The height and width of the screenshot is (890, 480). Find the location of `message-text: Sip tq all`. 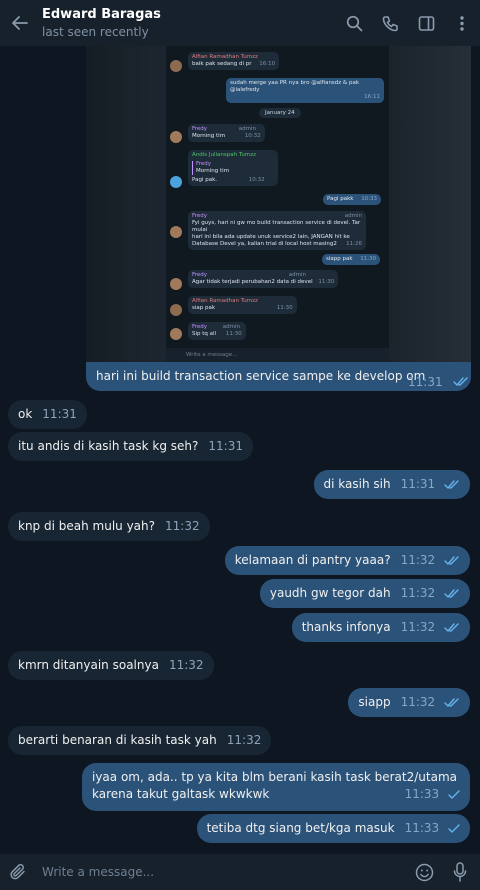

message-text: Sip tq all is located at coordinates (204, 334).